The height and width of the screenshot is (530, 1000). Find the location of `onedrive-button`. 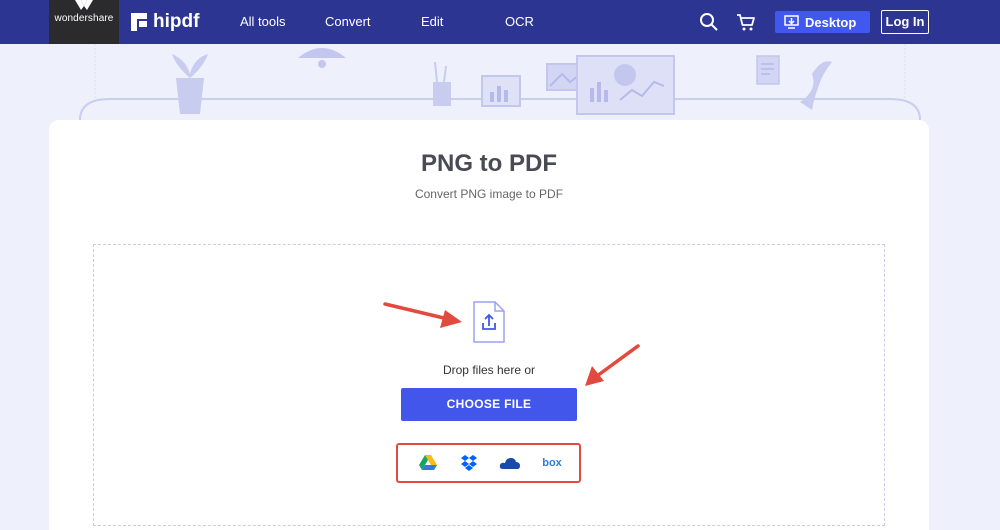

onedrive-button is located at coordinates (510, 463).